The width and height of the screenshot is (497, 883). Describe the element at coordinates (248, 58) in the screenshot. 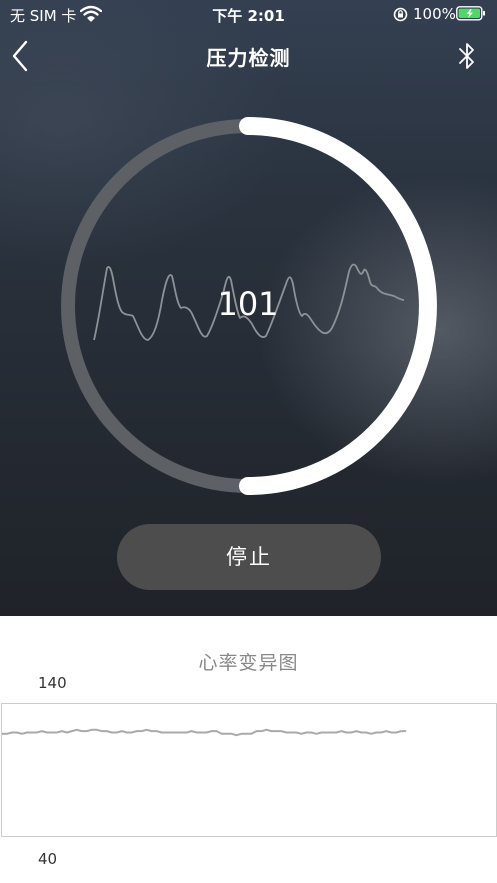

I see `page-title: 压力检测` at that location.